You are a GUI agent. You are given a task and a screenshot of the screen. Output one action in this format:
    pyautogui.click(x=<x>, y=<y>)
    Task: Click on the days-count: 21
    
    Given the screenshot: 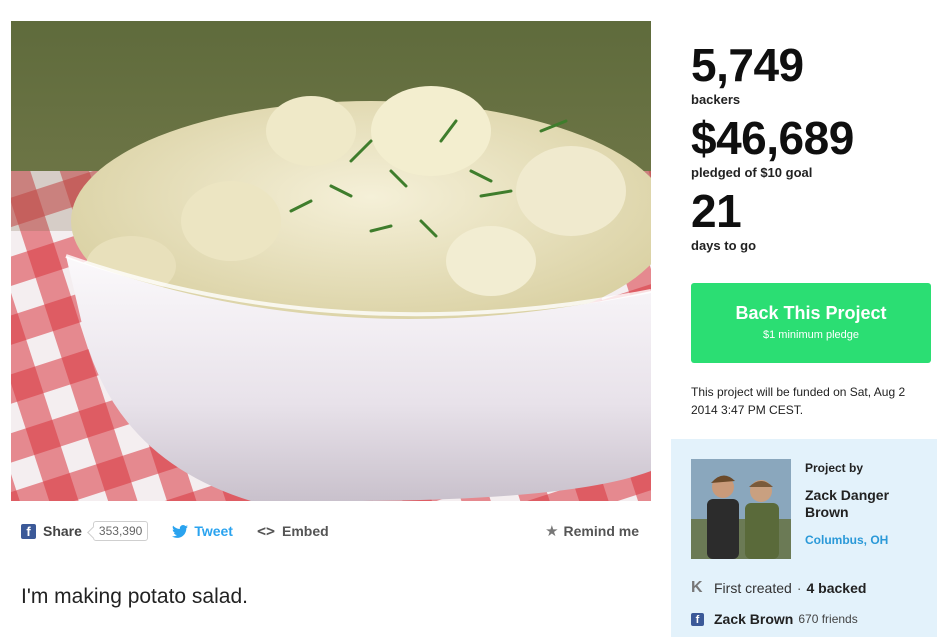 What is the action you would take?
    pyautogui.click(x=716, y=211)
    